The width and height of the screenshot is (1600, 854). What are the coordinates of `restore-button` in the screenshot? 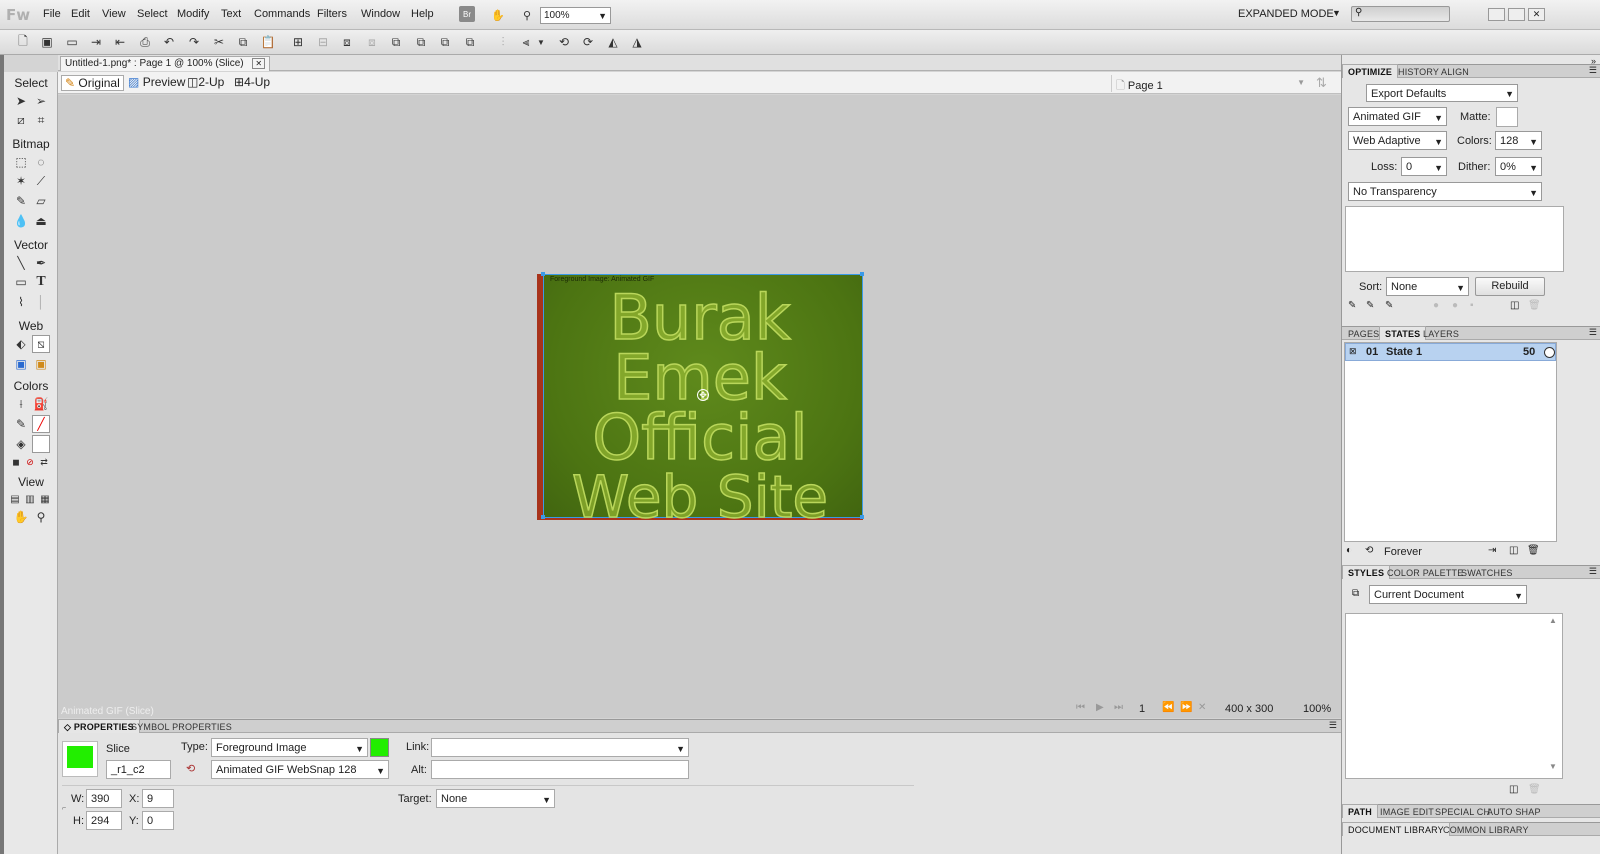 It's located at (1516, 14).